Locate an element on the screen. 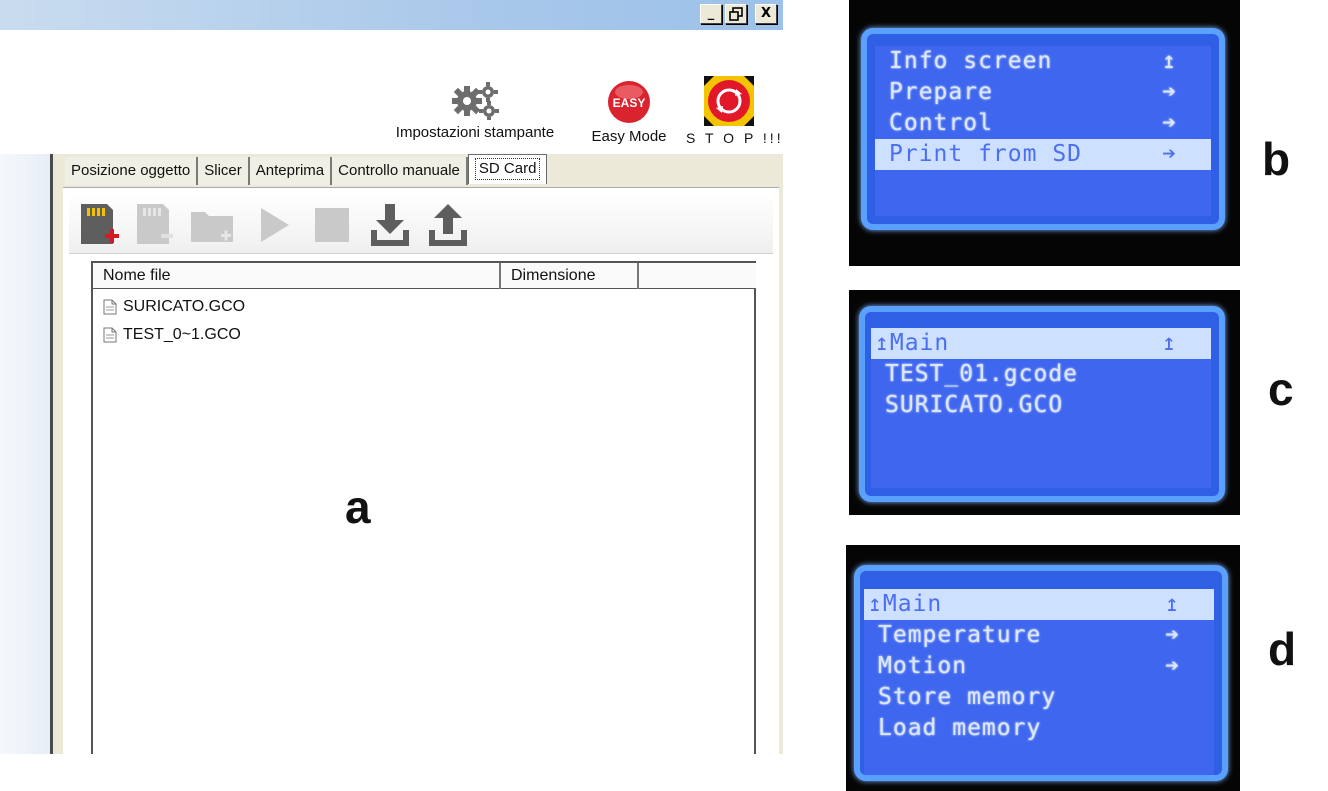 This screenshot has width=1328, height=791. emergency-stop-button: S T O P !!! is located at coordinates (734, 111).